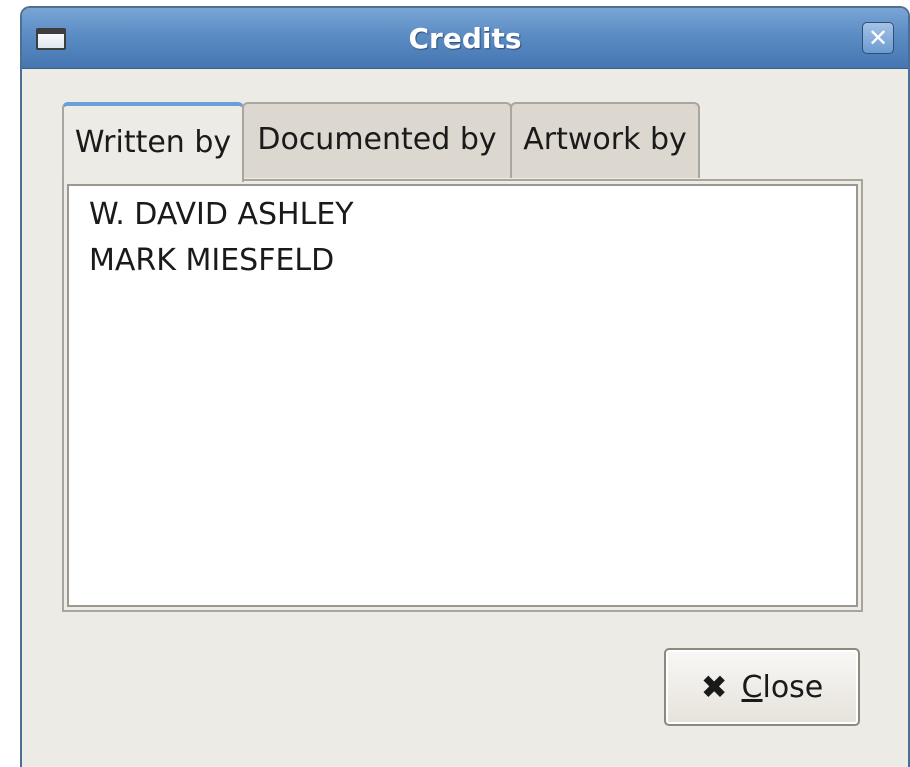 The width and height of the screenshot is (910, 767). Describe the element at coordinates (605, 140) in the screenshot. I see `tab-artwork-by: Artwork by` at that location.